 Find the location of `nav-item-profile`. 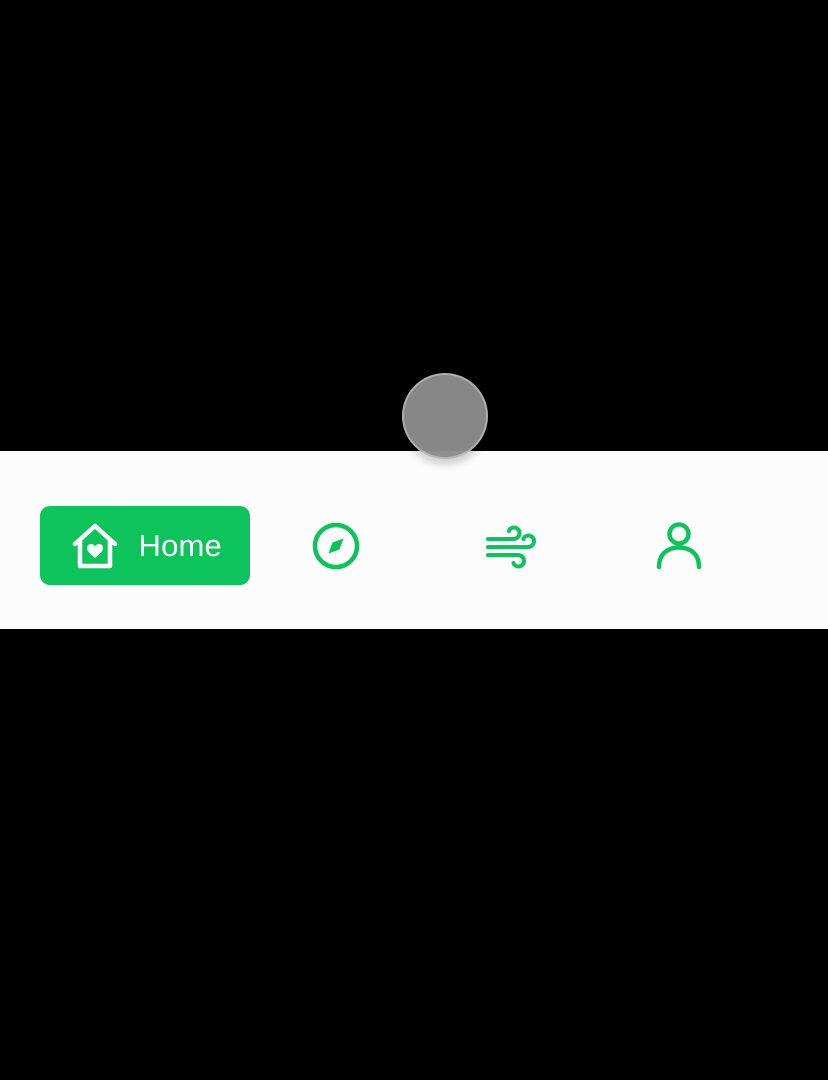

nav-item-profile is located at coordinates (679, 545).